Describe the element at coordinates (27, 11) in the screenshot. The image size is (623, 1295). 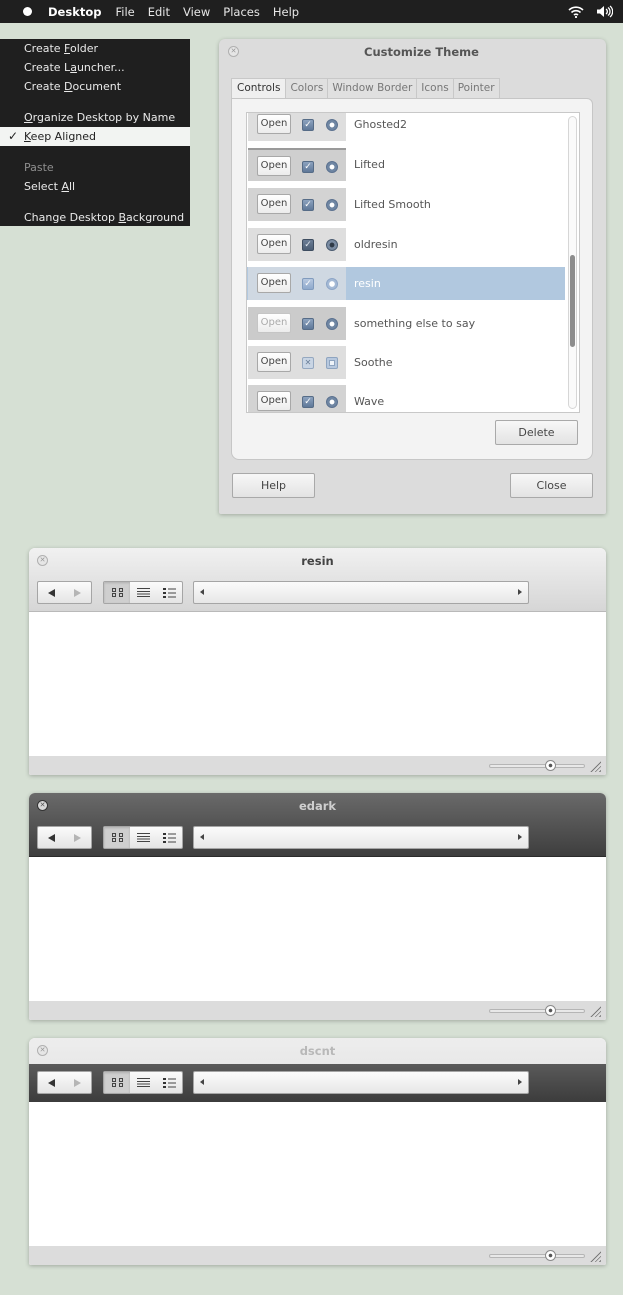
I see `apple-logo-icon` at that location.